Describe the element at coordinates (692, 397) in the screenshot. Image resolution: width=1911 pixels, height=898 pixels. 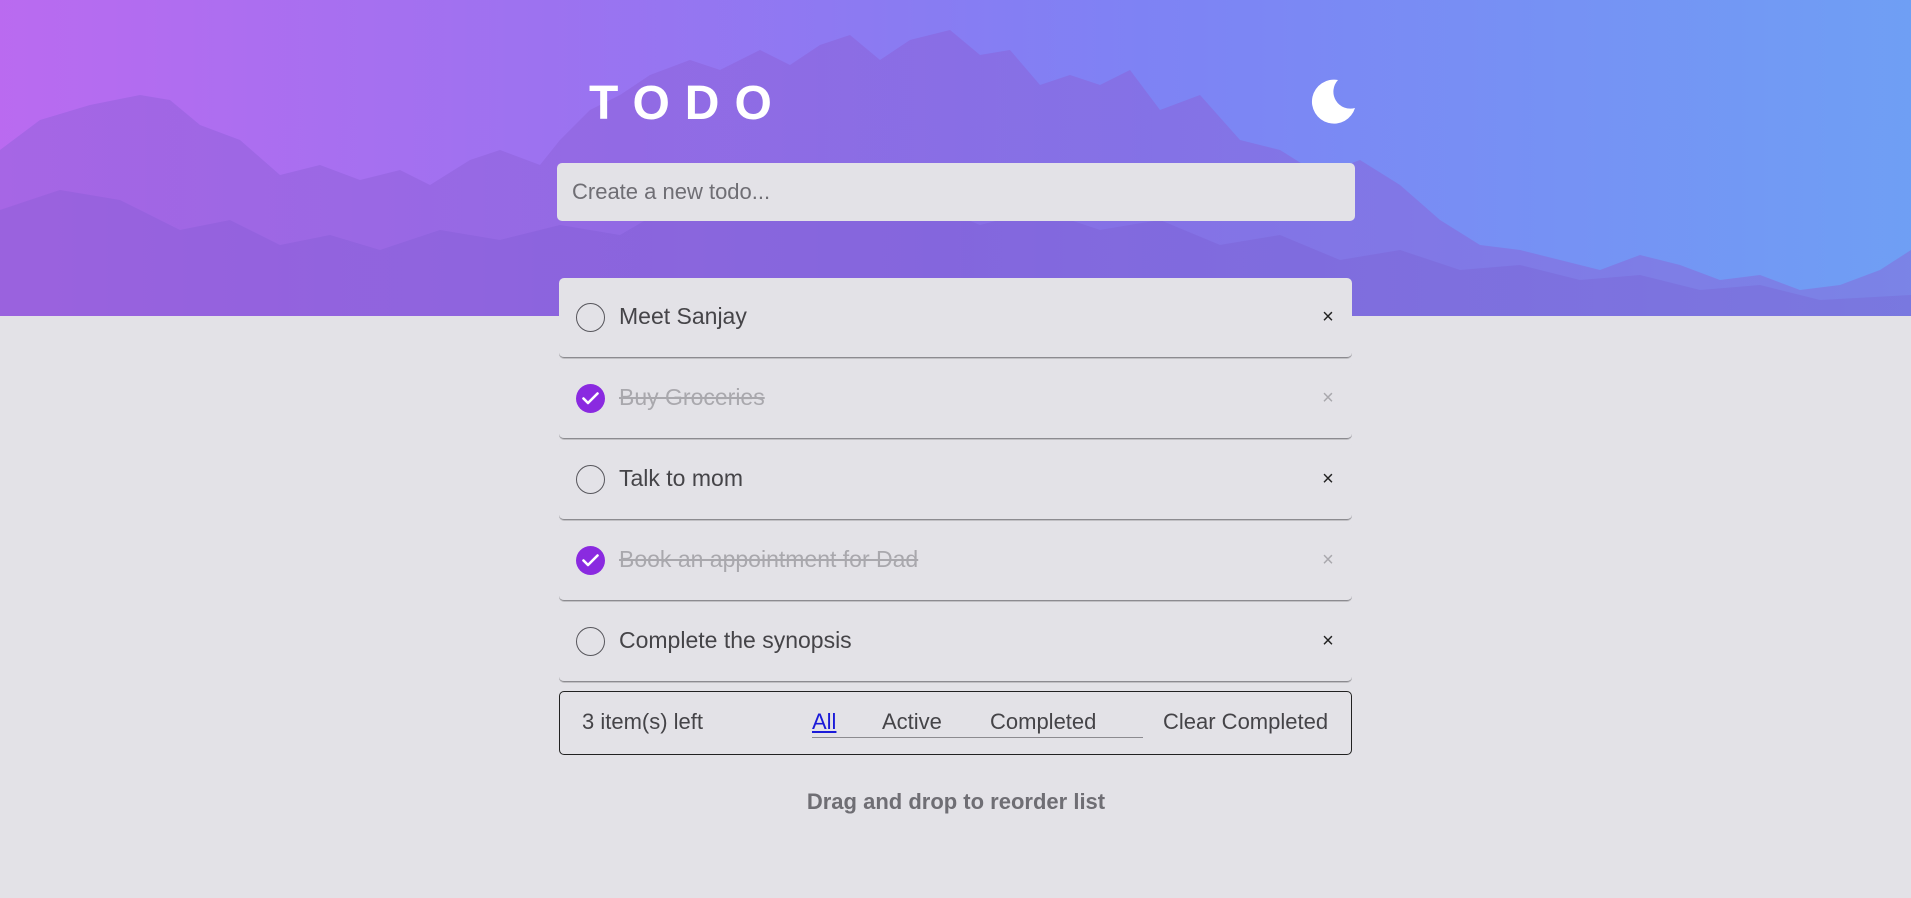
I see `todo-text: Buy Groceries` at that location.